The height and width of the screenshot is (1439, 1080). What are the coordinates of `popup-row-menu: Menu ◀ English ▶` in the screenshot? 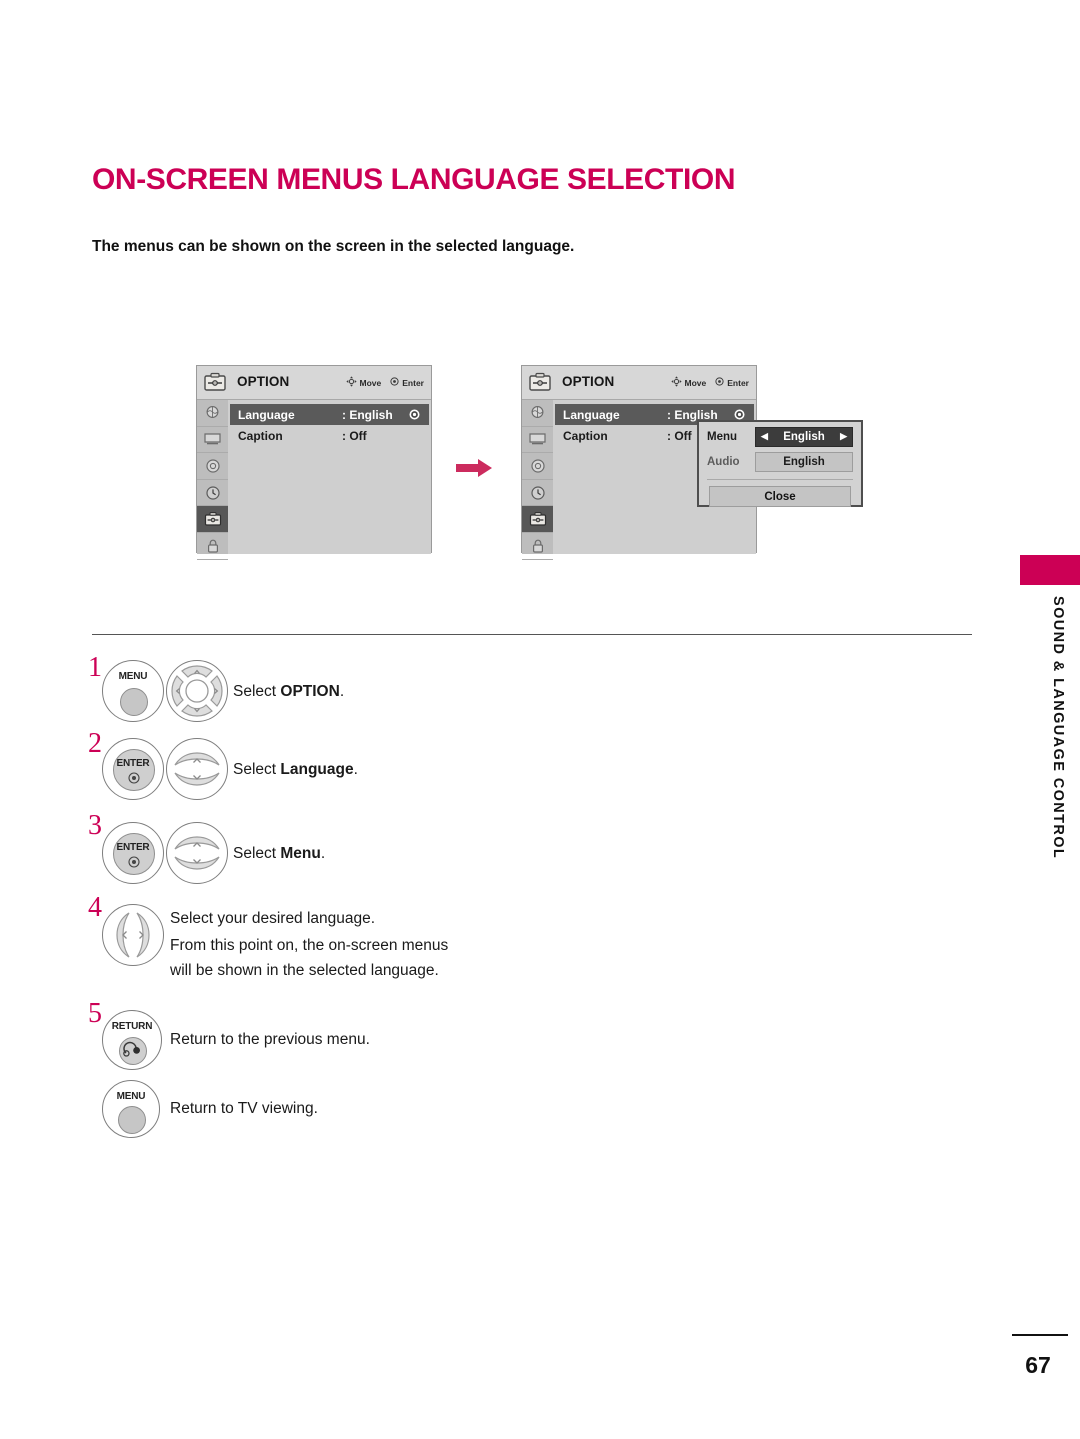 It's located at (780, 436).